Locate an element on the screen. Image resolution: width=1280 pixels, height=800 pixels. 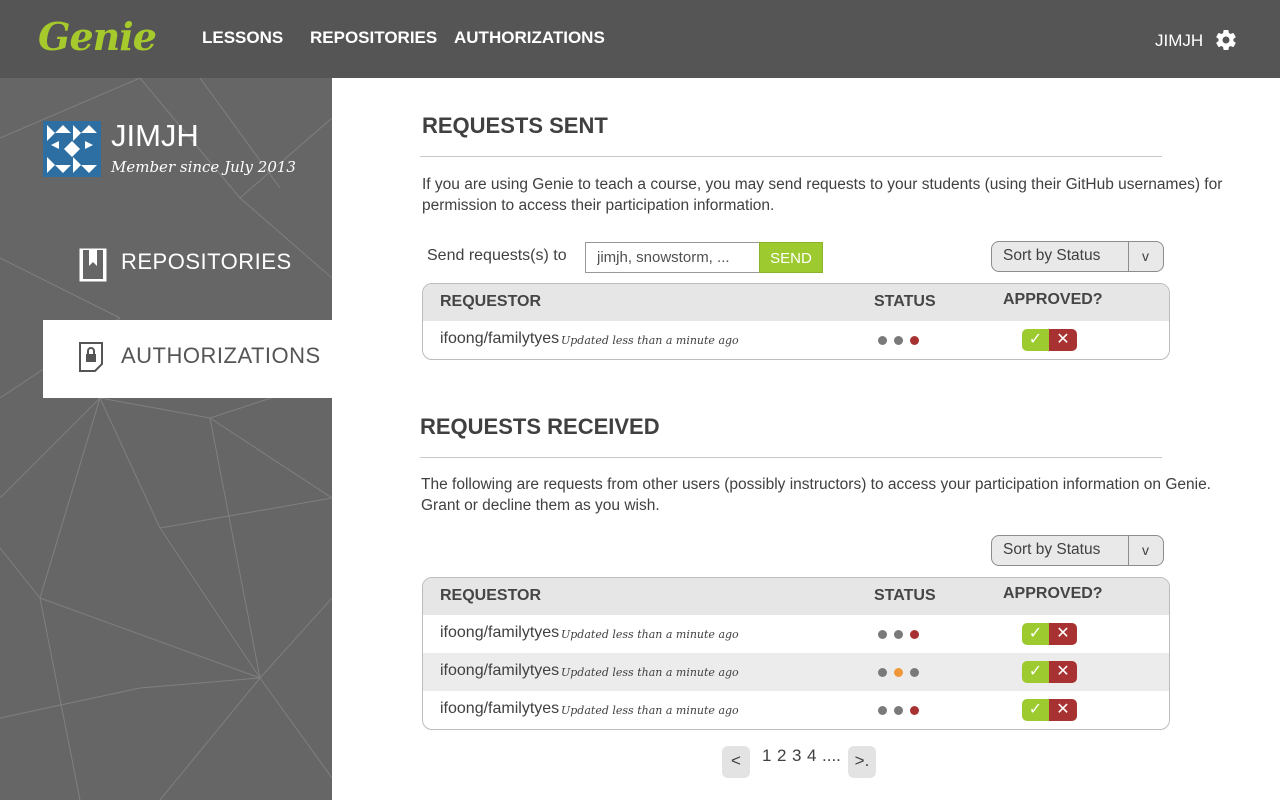
nav-authorizations: AUTHORIZATIONS is located at coordinates (529, 38).